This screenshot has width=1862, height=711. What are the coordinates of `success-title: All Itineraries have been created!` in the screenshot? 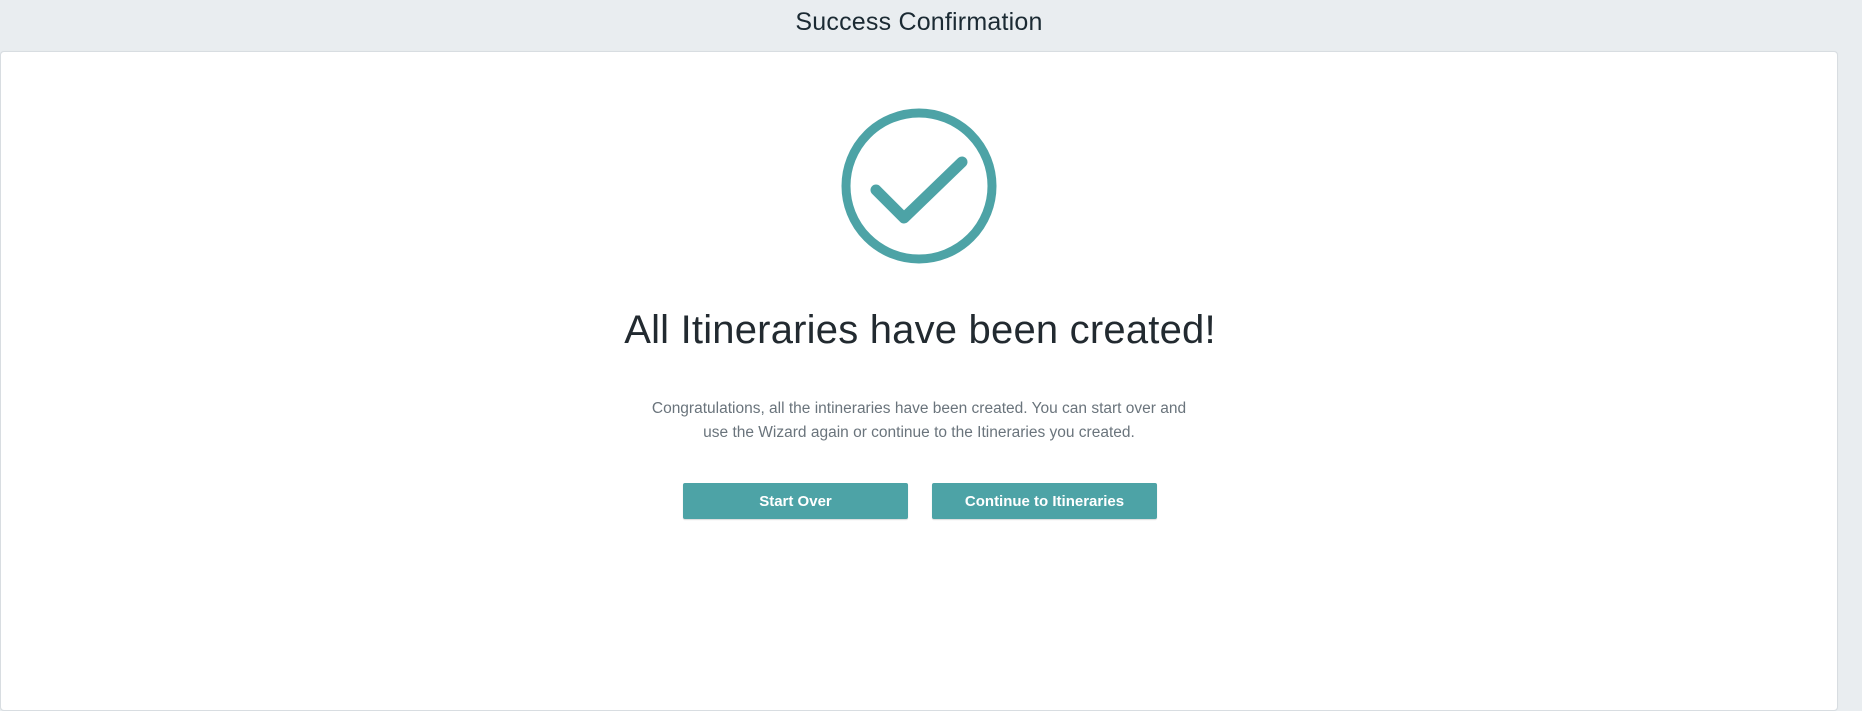 It's located at (920, 330).